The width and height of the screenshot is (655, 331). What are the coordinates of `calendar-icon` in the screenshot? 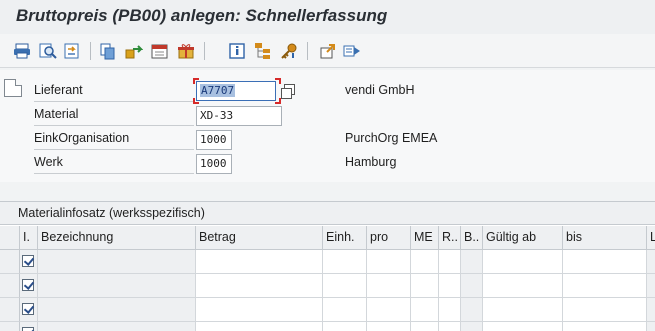 It's located at (160, 51).